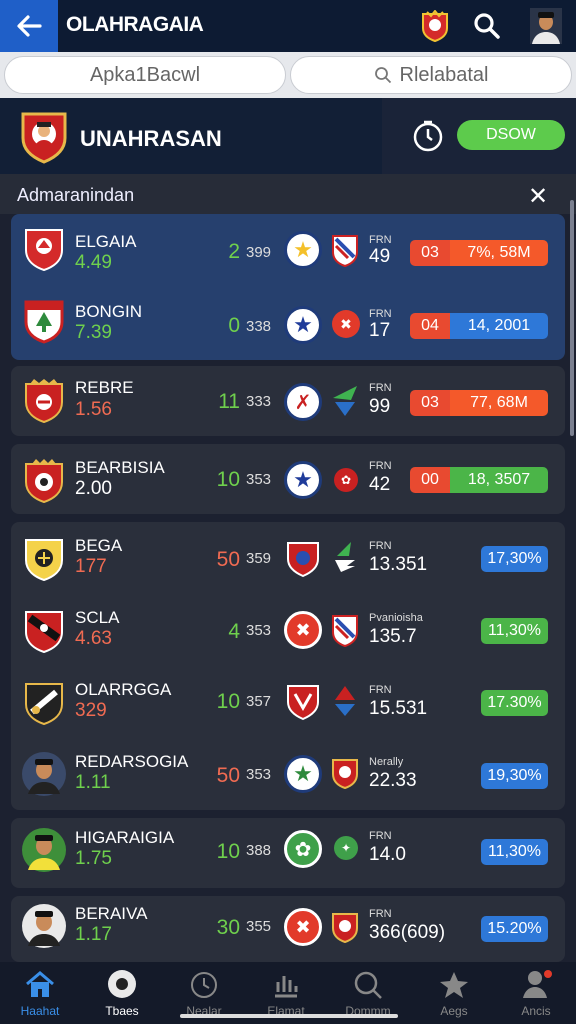 Image resolution: width=576 pixels, height=1024 pixels. I want to click on nav-ancis: Ancis, so click(536, 993).